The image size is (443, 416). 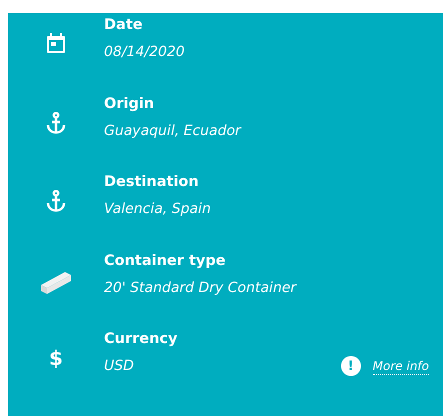 I want to click on detail-label: Destination, so click(x=151, y=182).